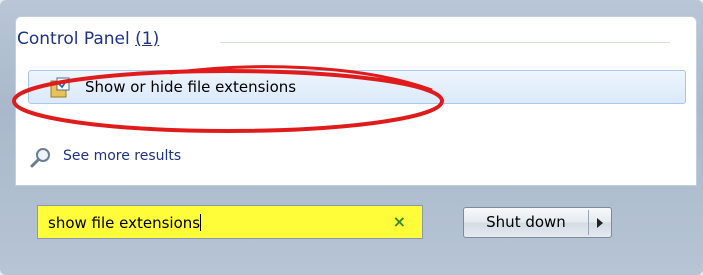 This screenshot has width=703, height=275. What do you see at coordinates (230, 222) in the screenshot?
I see `search-input: show file extensions ×` at bounding box center [230, 222].